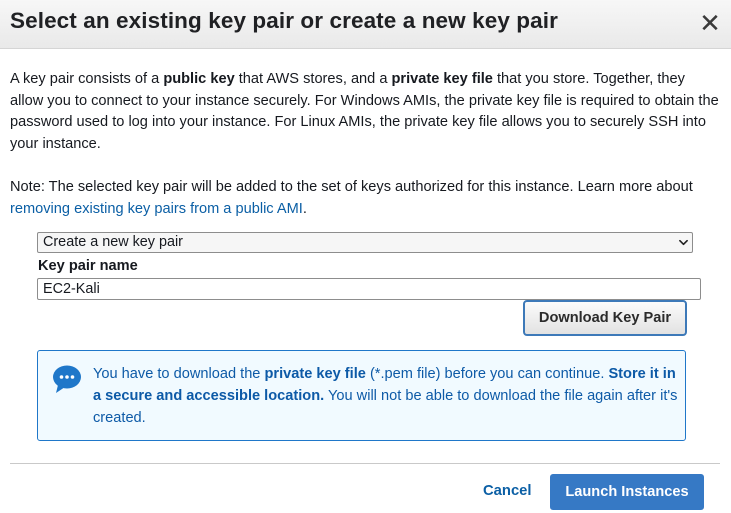 This screenshot has height=513, width=731. What do you see at coordinates (304, 208) in the screenshot?
I see `note-end: .` at bounding box center [304, 208].